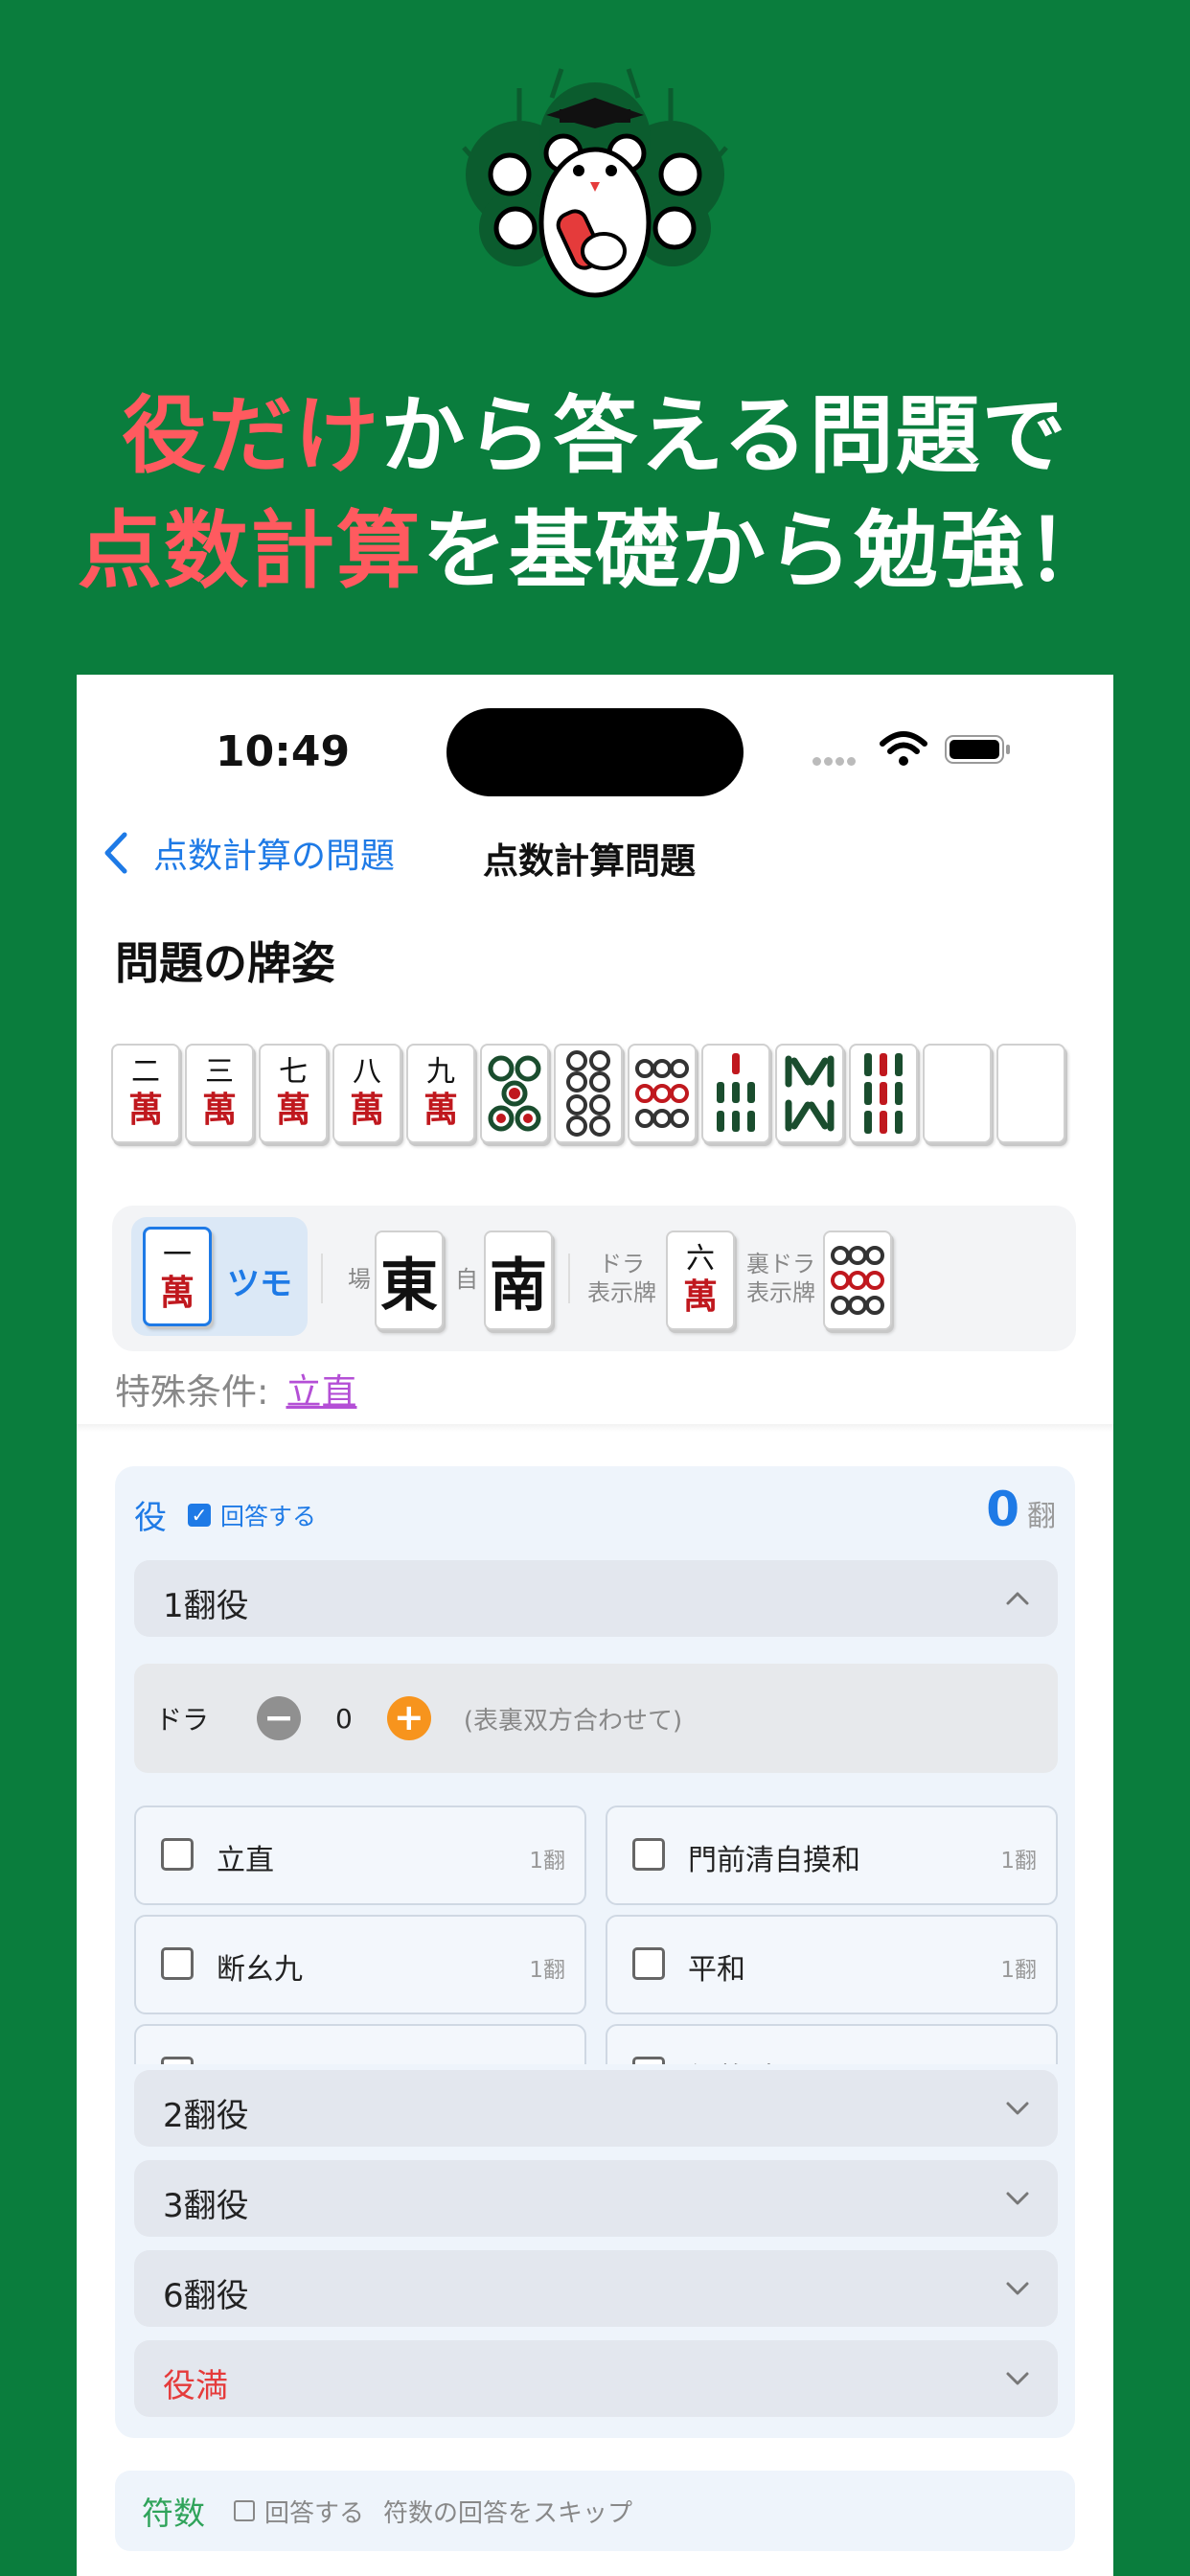 This screenshot has height=2576, width=1190. Describe the element at coordinates (978, 749) in the screenshot. I see `battery-icon` at that location.